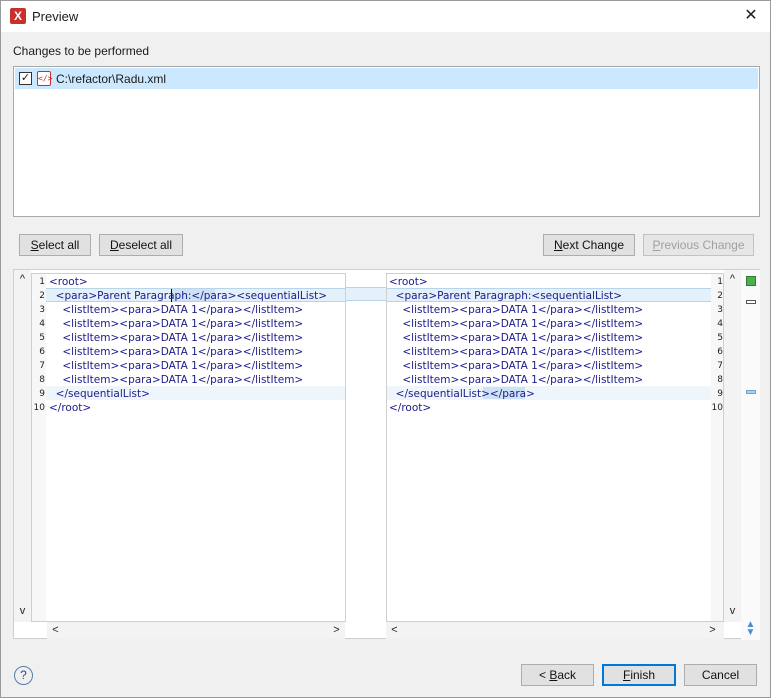 Image resolution: width=771 pixels, height=698 pixels. I want to click on back-prefix: <, so click(544, 675).